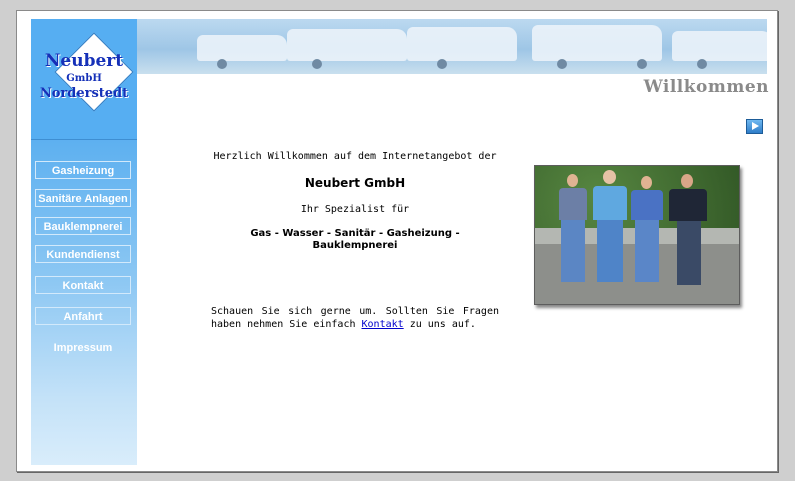 The width and height of the screenshot is (795, 481). Describe the element at coordinates (83, 198) in the screenshot. I see `nav-item-sanitaere-anlagen: Sanitäre Anlagen` at that location.